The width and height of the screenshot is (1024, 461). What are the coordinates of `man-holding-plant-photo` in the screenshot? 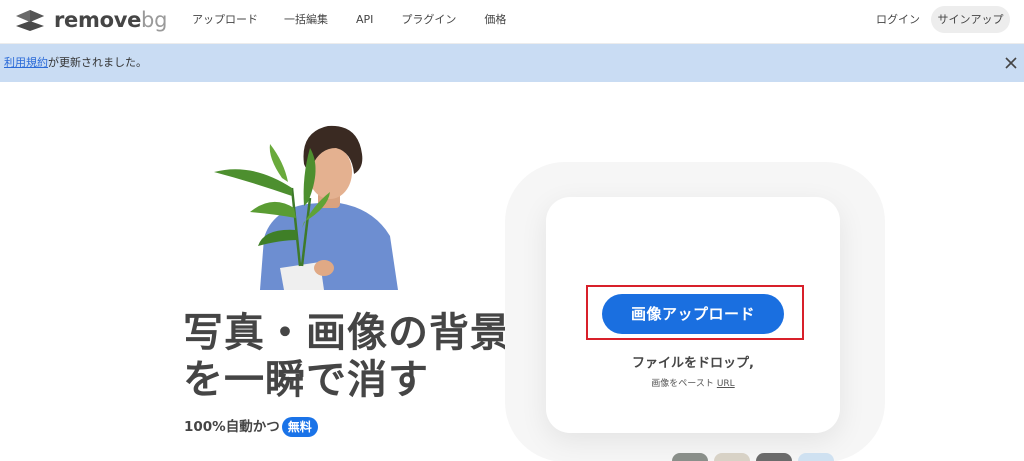 It's located at (306, 207).